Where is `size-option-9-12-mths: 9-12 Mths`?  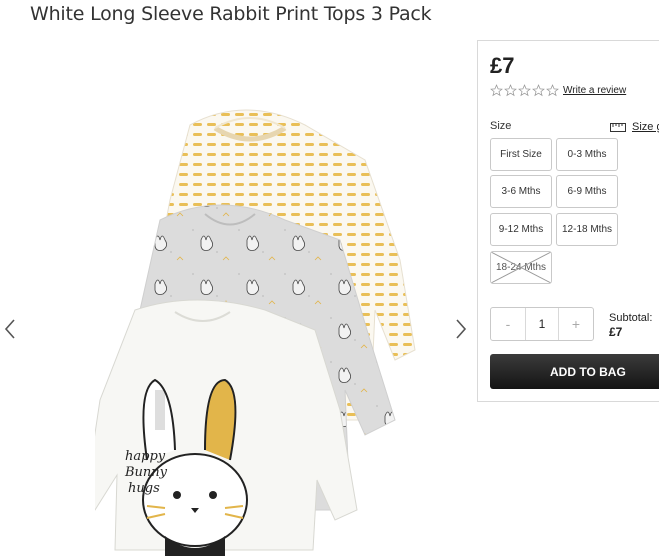 size-option-9-12-mths: 9-12 Mths is located at coordinates (521, 229).